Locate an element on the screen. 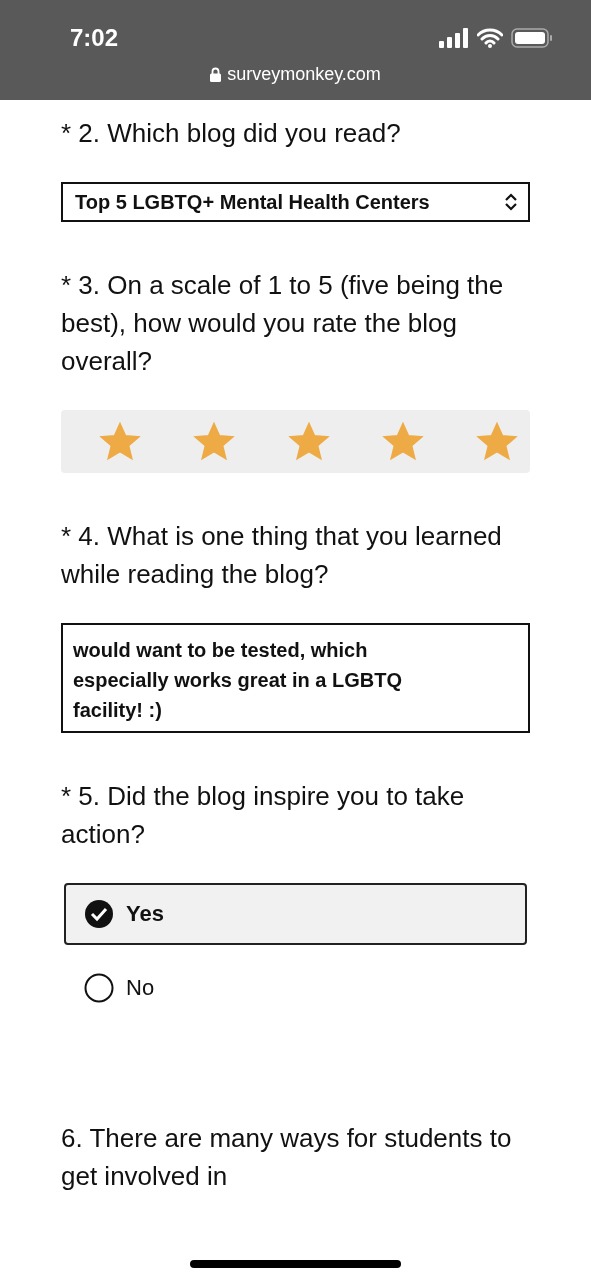 The width and height of the screenshot is (591, 1280). answer-box: would want to be tested, which especially works great in a LGBTQ facility! :) is located at coordinates (295, 678).